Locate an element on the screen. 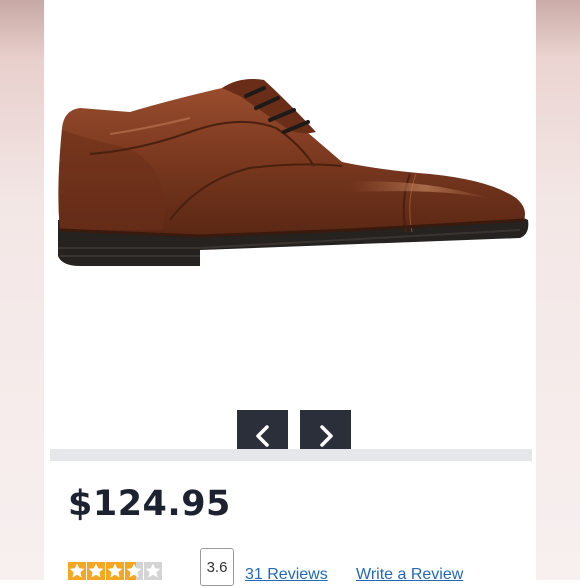 Image resolution: width=580 pixels, height=588 pixels. product-price: $124.95 is located at coordinates (149, 504).